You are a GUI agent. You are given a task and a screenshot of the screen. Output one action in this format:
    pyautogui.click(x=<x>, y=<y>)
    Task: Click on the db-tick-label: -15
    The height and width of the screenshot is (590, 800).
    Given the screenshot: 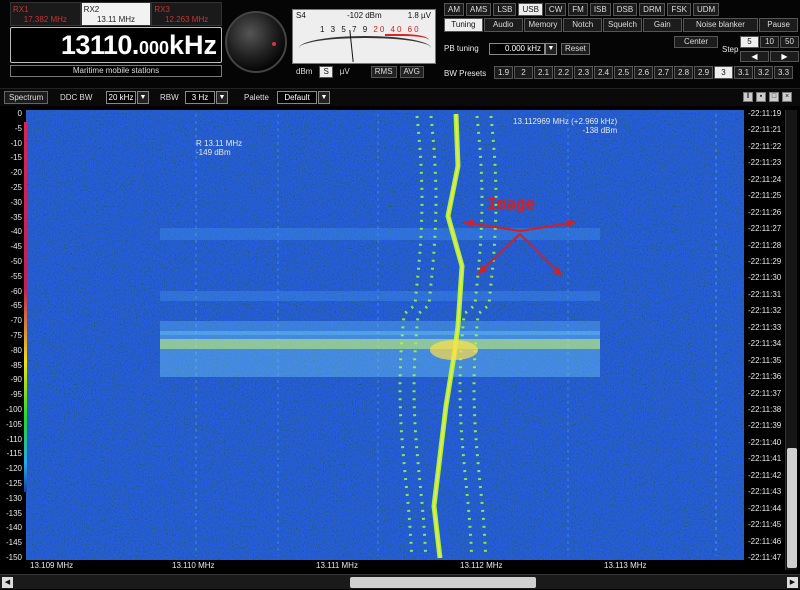 What is the action you would take?
    pyautogui.click(x=16, y=158)
    